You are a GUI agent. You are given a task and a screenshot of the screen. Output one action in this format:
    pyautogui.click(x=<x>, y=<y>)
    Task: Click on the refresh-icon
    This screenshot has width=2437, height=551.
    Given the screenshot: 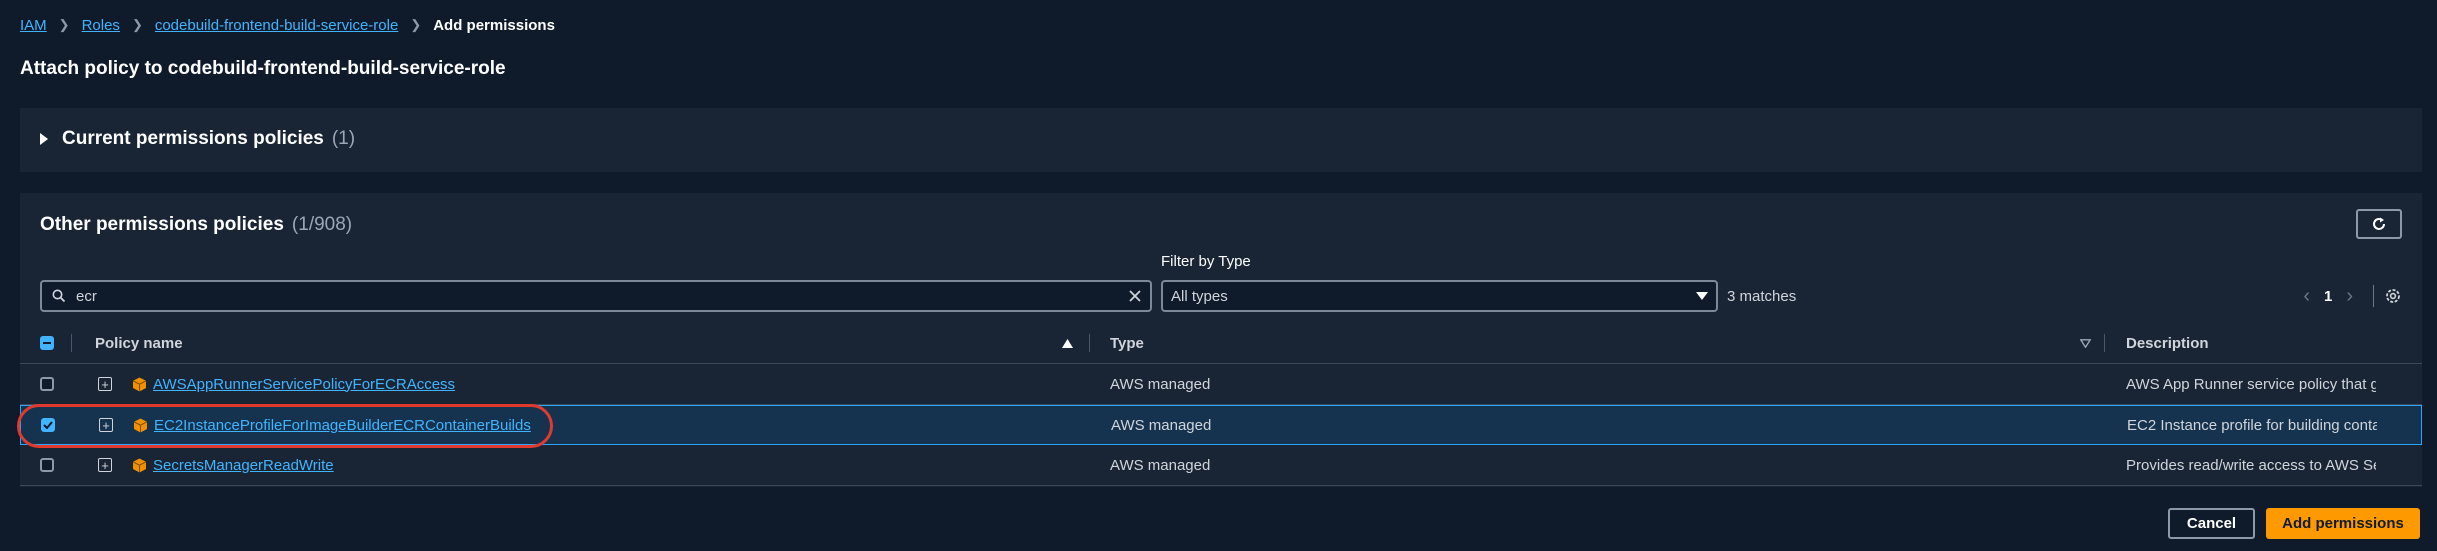 What is the action you would take?
    pyautogui.click(x=2379, y=223)
    